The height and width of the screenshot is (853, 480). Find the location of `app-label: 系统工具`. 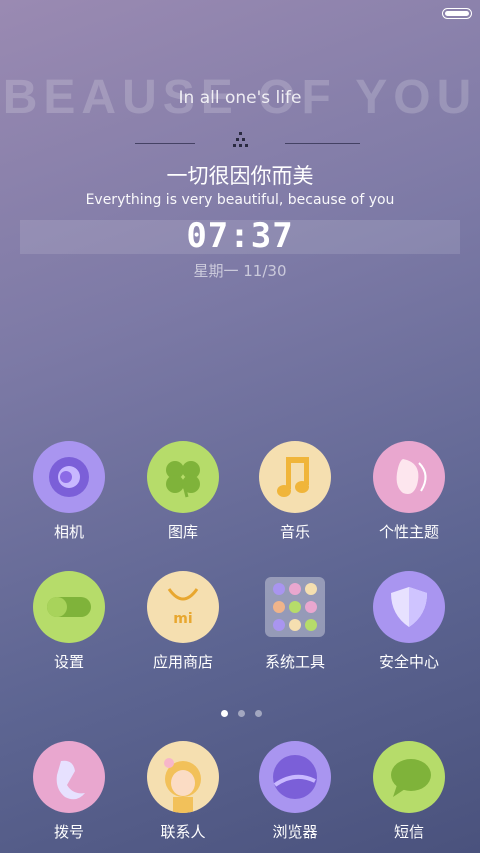

app-label: 系统工具 is located at coordinates (294, 662).